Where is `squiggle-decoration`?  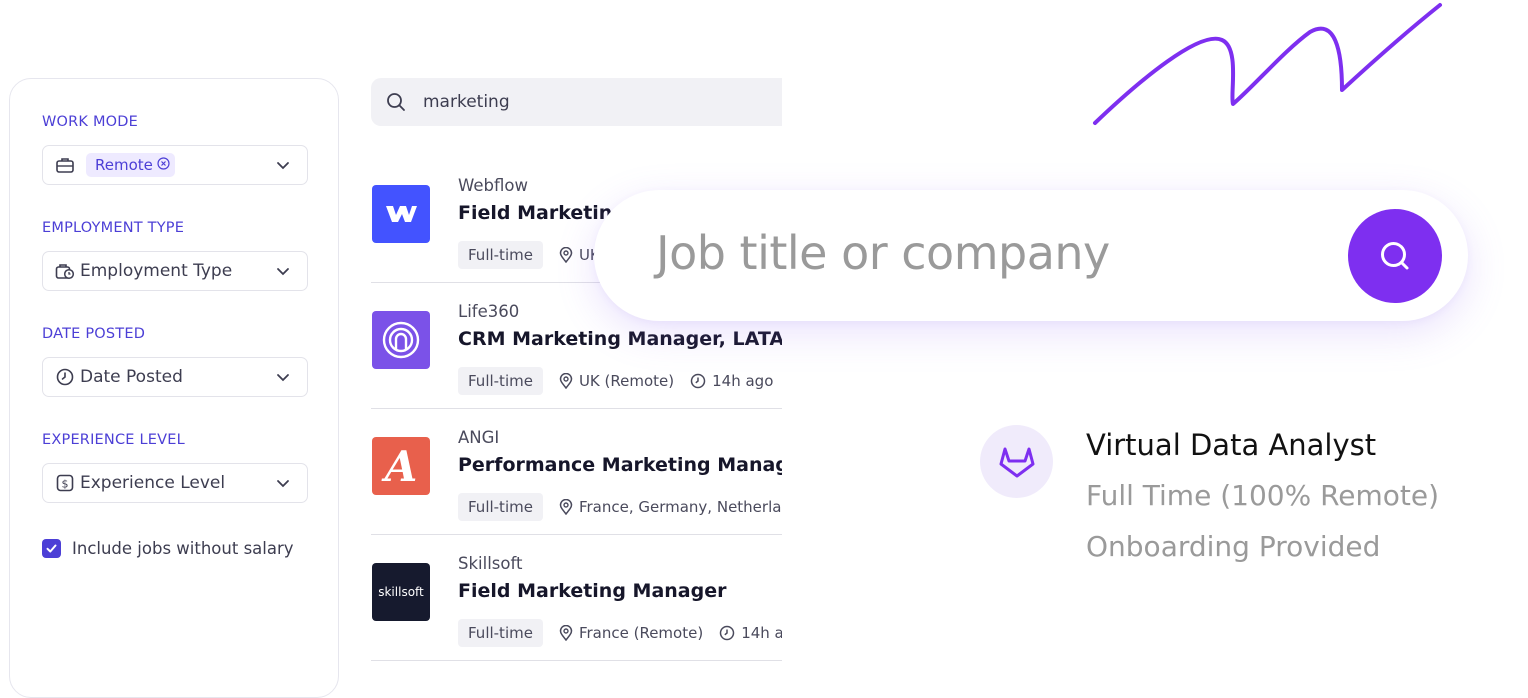 squiggle-decoration is located at coordinates (1267, 64).